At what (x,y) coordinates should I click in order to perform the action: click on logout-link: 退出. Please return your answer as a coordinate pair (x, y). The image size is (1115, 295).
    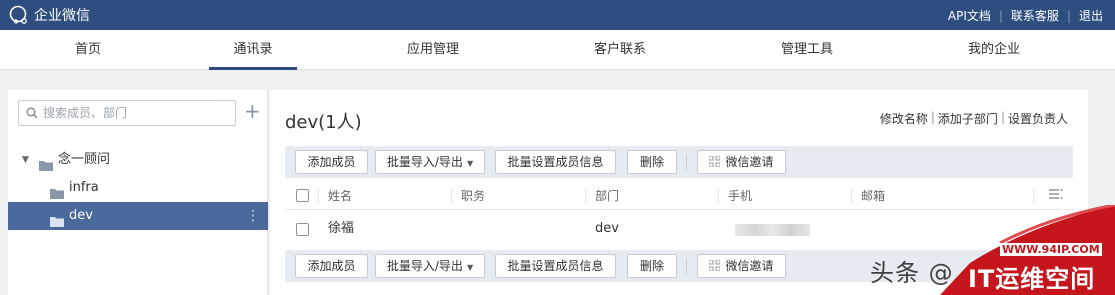
    Looking at the image, I should click on (1091, 15).